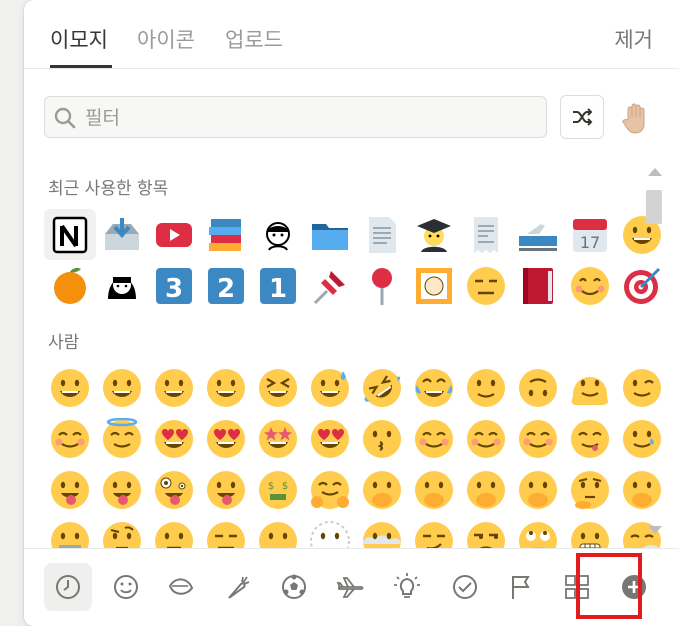  Describe the element at coordinates (294, 587) in the screenshot. I see `category-activity` at that location.